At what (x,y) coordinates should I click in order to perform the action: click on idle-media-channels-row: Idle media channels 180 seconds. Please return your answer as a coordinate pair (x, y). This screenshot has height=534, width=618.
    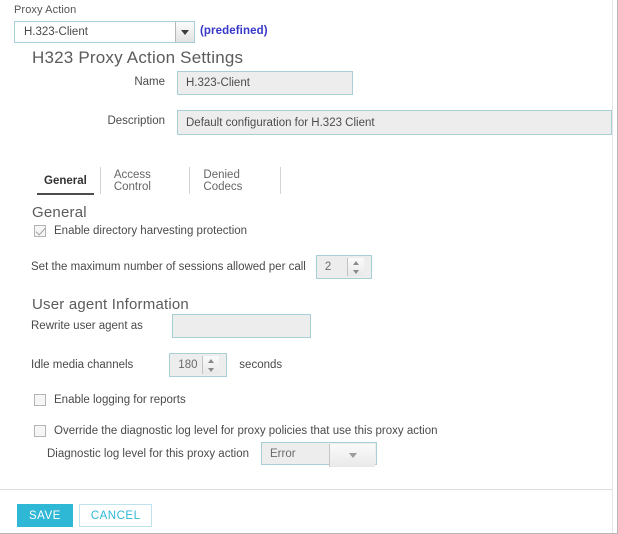
    Looking at the image, I should click on (156, 365).